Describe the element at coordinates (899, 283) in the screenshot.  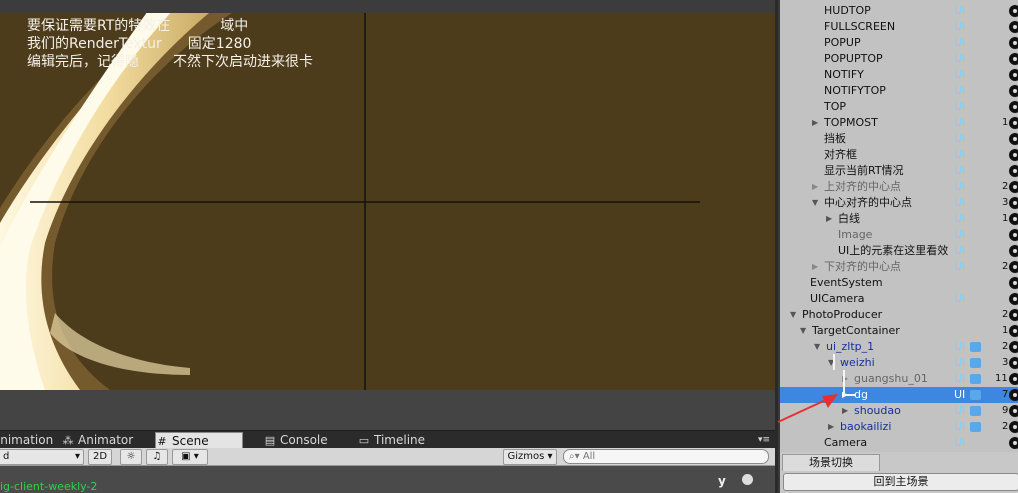
I see `hierarchy-row: EventSystem` at that location.